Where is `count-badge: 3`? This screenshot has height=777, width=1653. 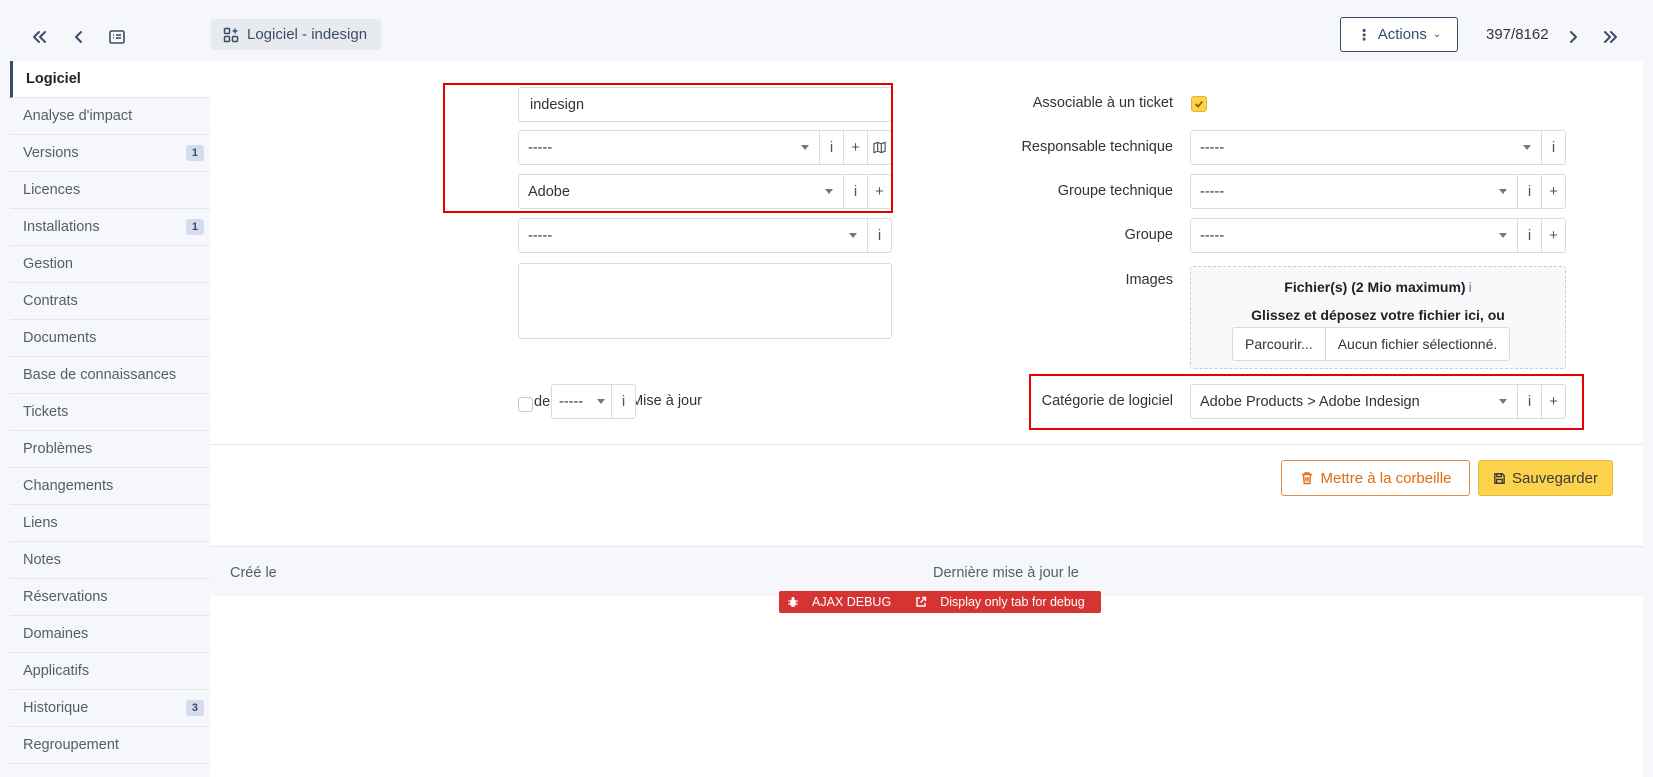 count-badge: 3 is located at coordinates (194, 708).